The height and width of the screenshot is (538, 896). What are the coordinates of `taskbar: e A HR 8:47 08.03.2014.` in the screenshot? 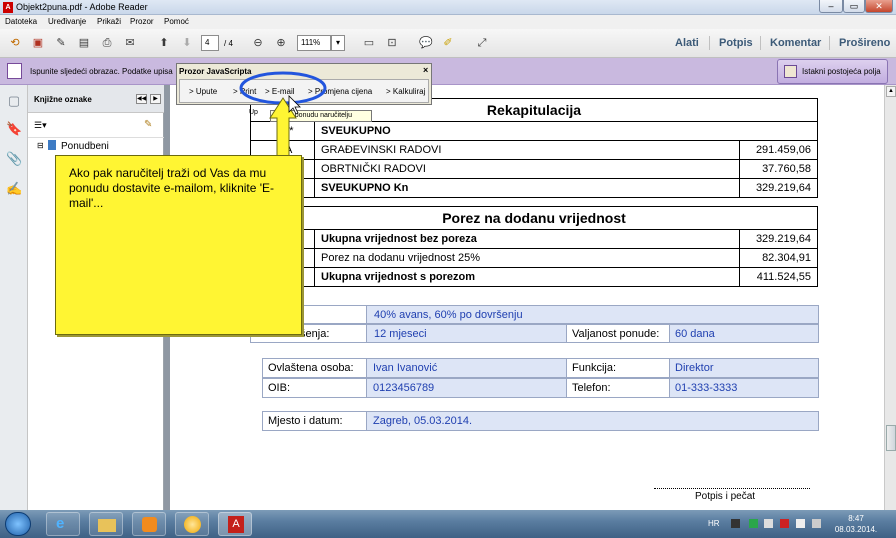 It's located at (448, 524).